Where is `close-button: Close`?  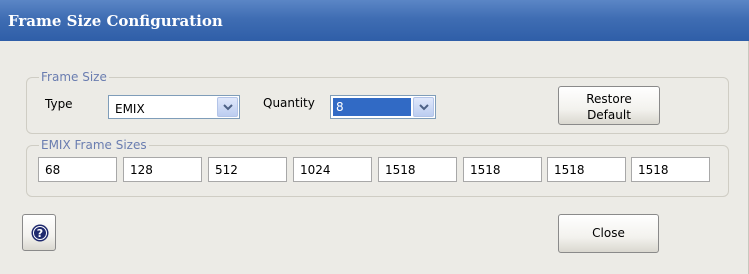
close-button: Close is located at coordinates (608, 233).